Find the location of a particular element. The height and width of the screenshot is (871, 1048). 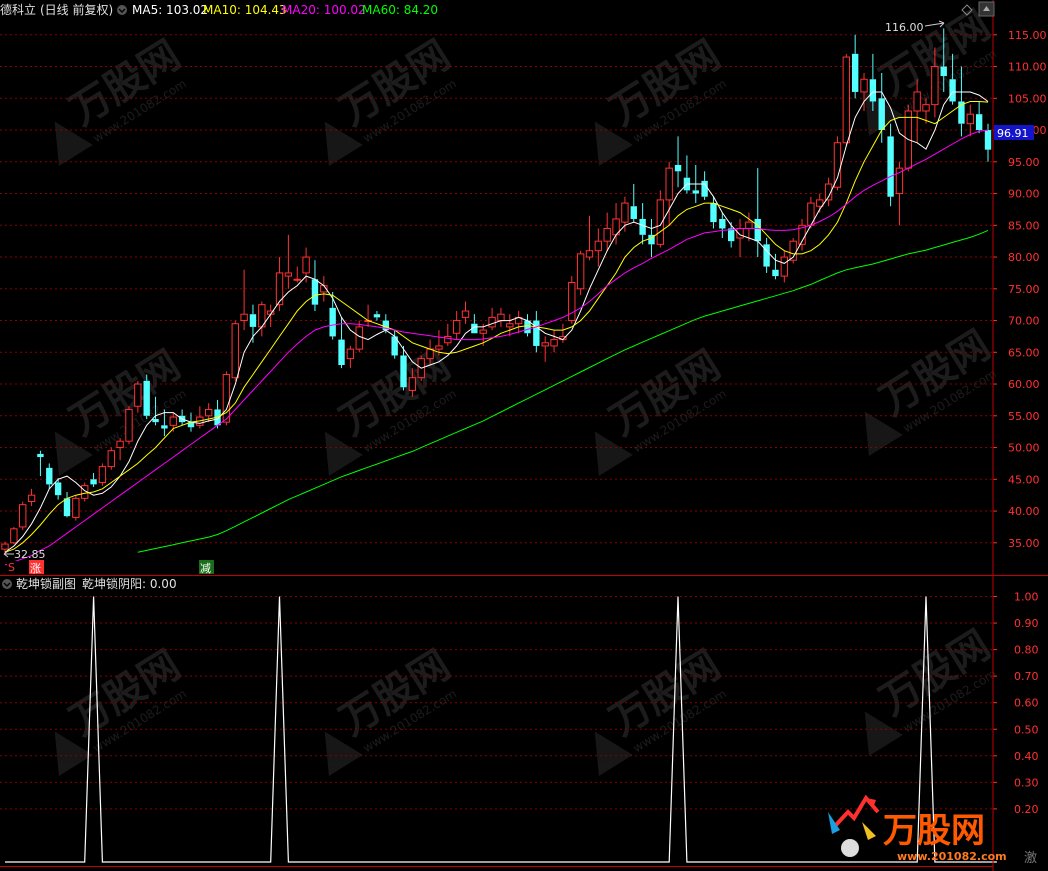

y-tick-label-main-5: 90.00 is located at coordinates (1024, 194).